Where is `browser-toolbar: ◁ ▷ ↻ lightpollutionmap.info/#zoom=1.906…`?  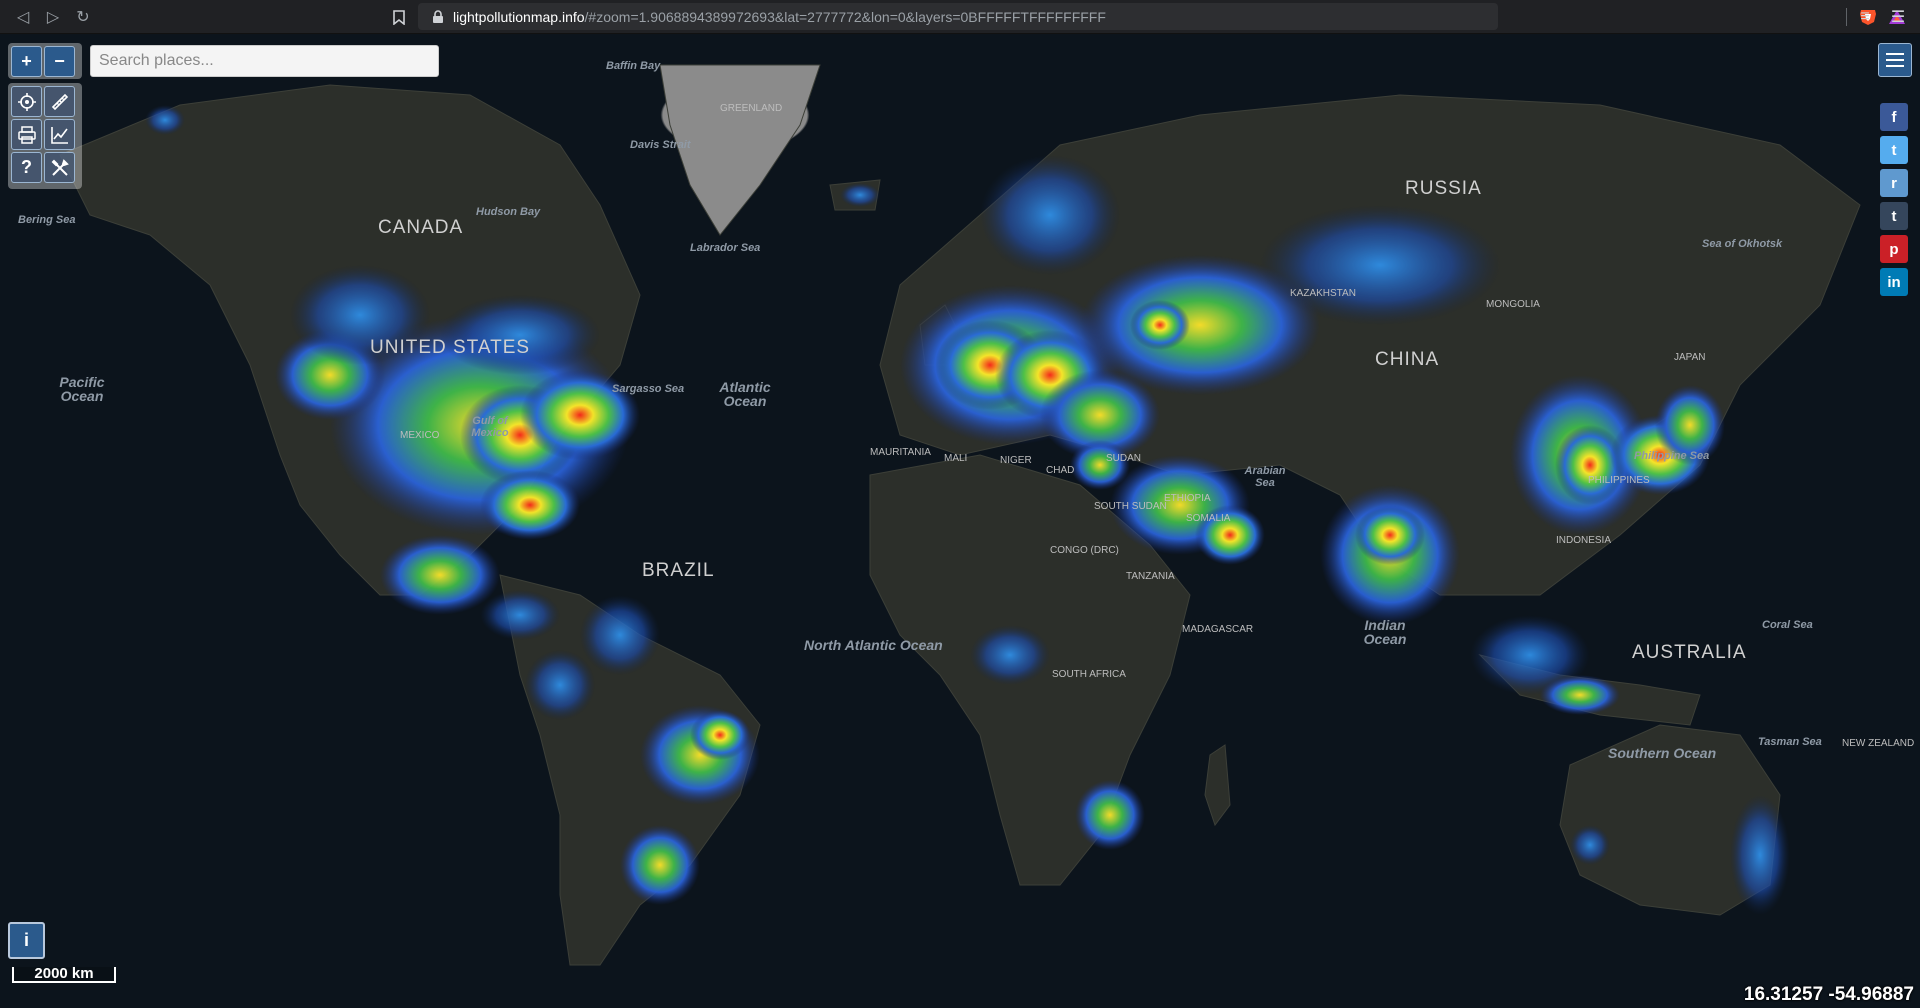 browser-toolbar: ◁ ▷ ↻ lightpollutionmap.info/#zoom=1.906… is located at coordinates (960, 17).